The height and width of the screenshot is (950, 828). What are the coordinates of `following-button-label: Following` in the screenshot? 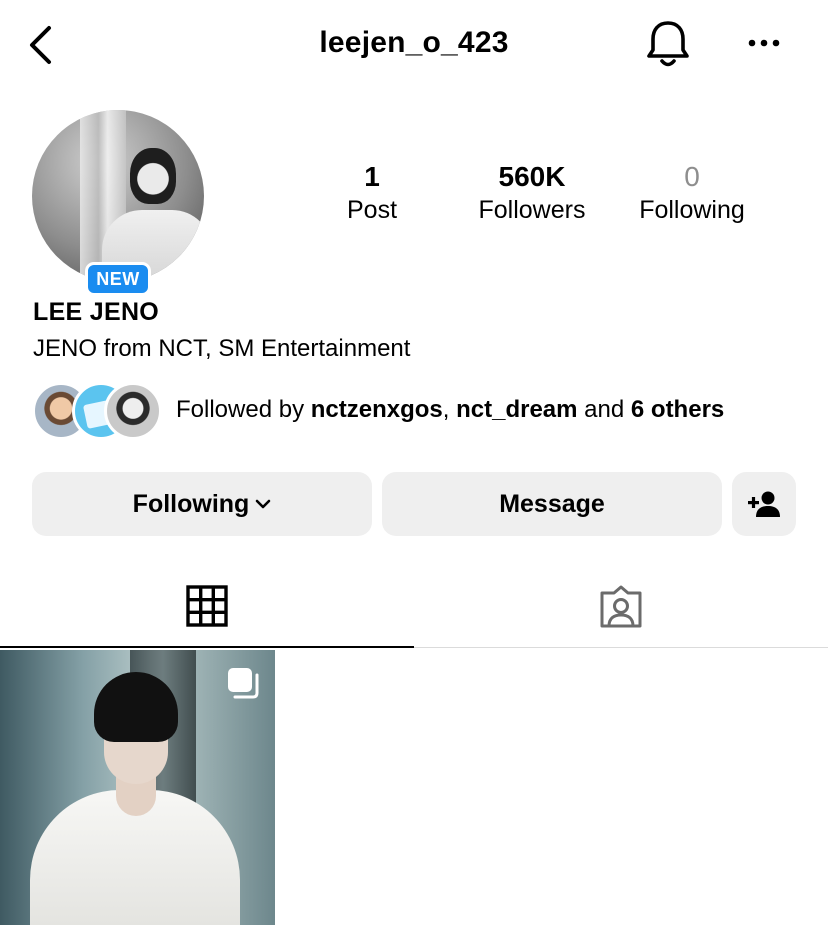 It's located at (191, 503).